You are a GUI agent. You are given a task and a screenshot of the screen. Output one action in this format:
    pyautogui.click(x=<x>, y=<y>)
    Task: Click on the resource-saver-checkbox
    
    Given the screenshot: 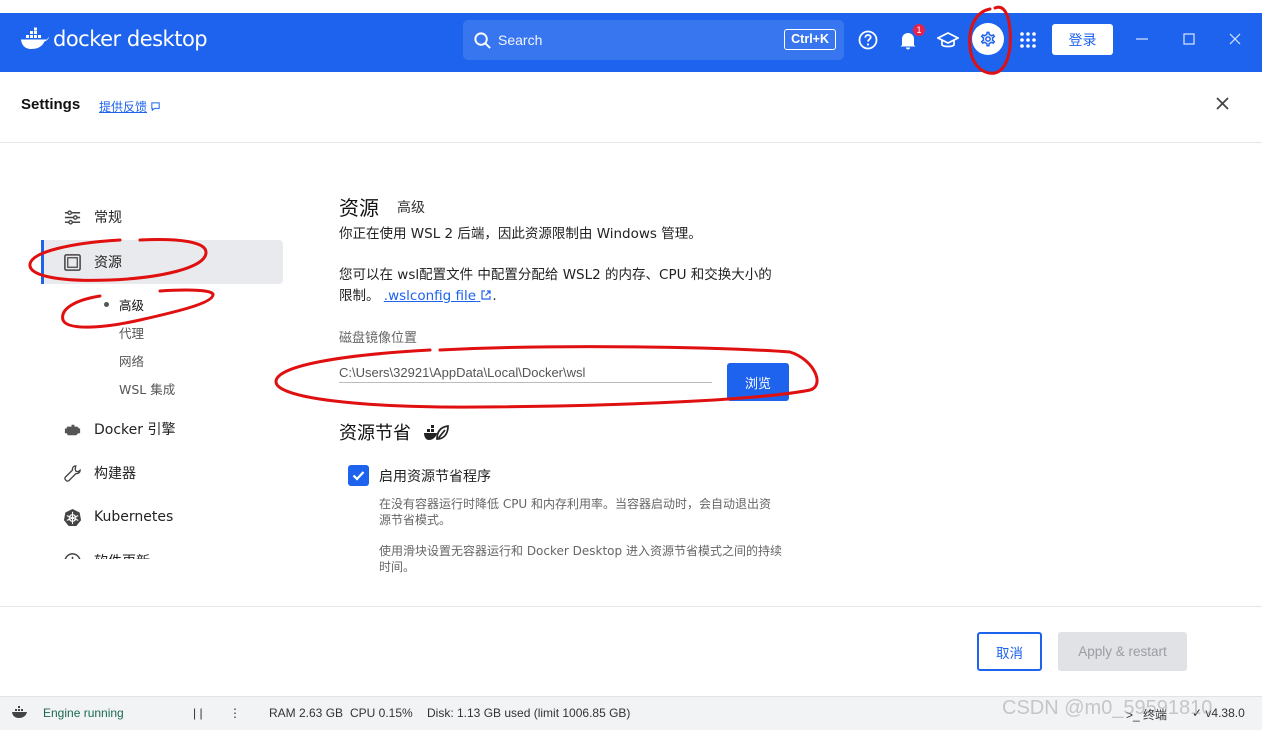 What is the action you would take?
    pyautogui.click(x=358, y=475)
    